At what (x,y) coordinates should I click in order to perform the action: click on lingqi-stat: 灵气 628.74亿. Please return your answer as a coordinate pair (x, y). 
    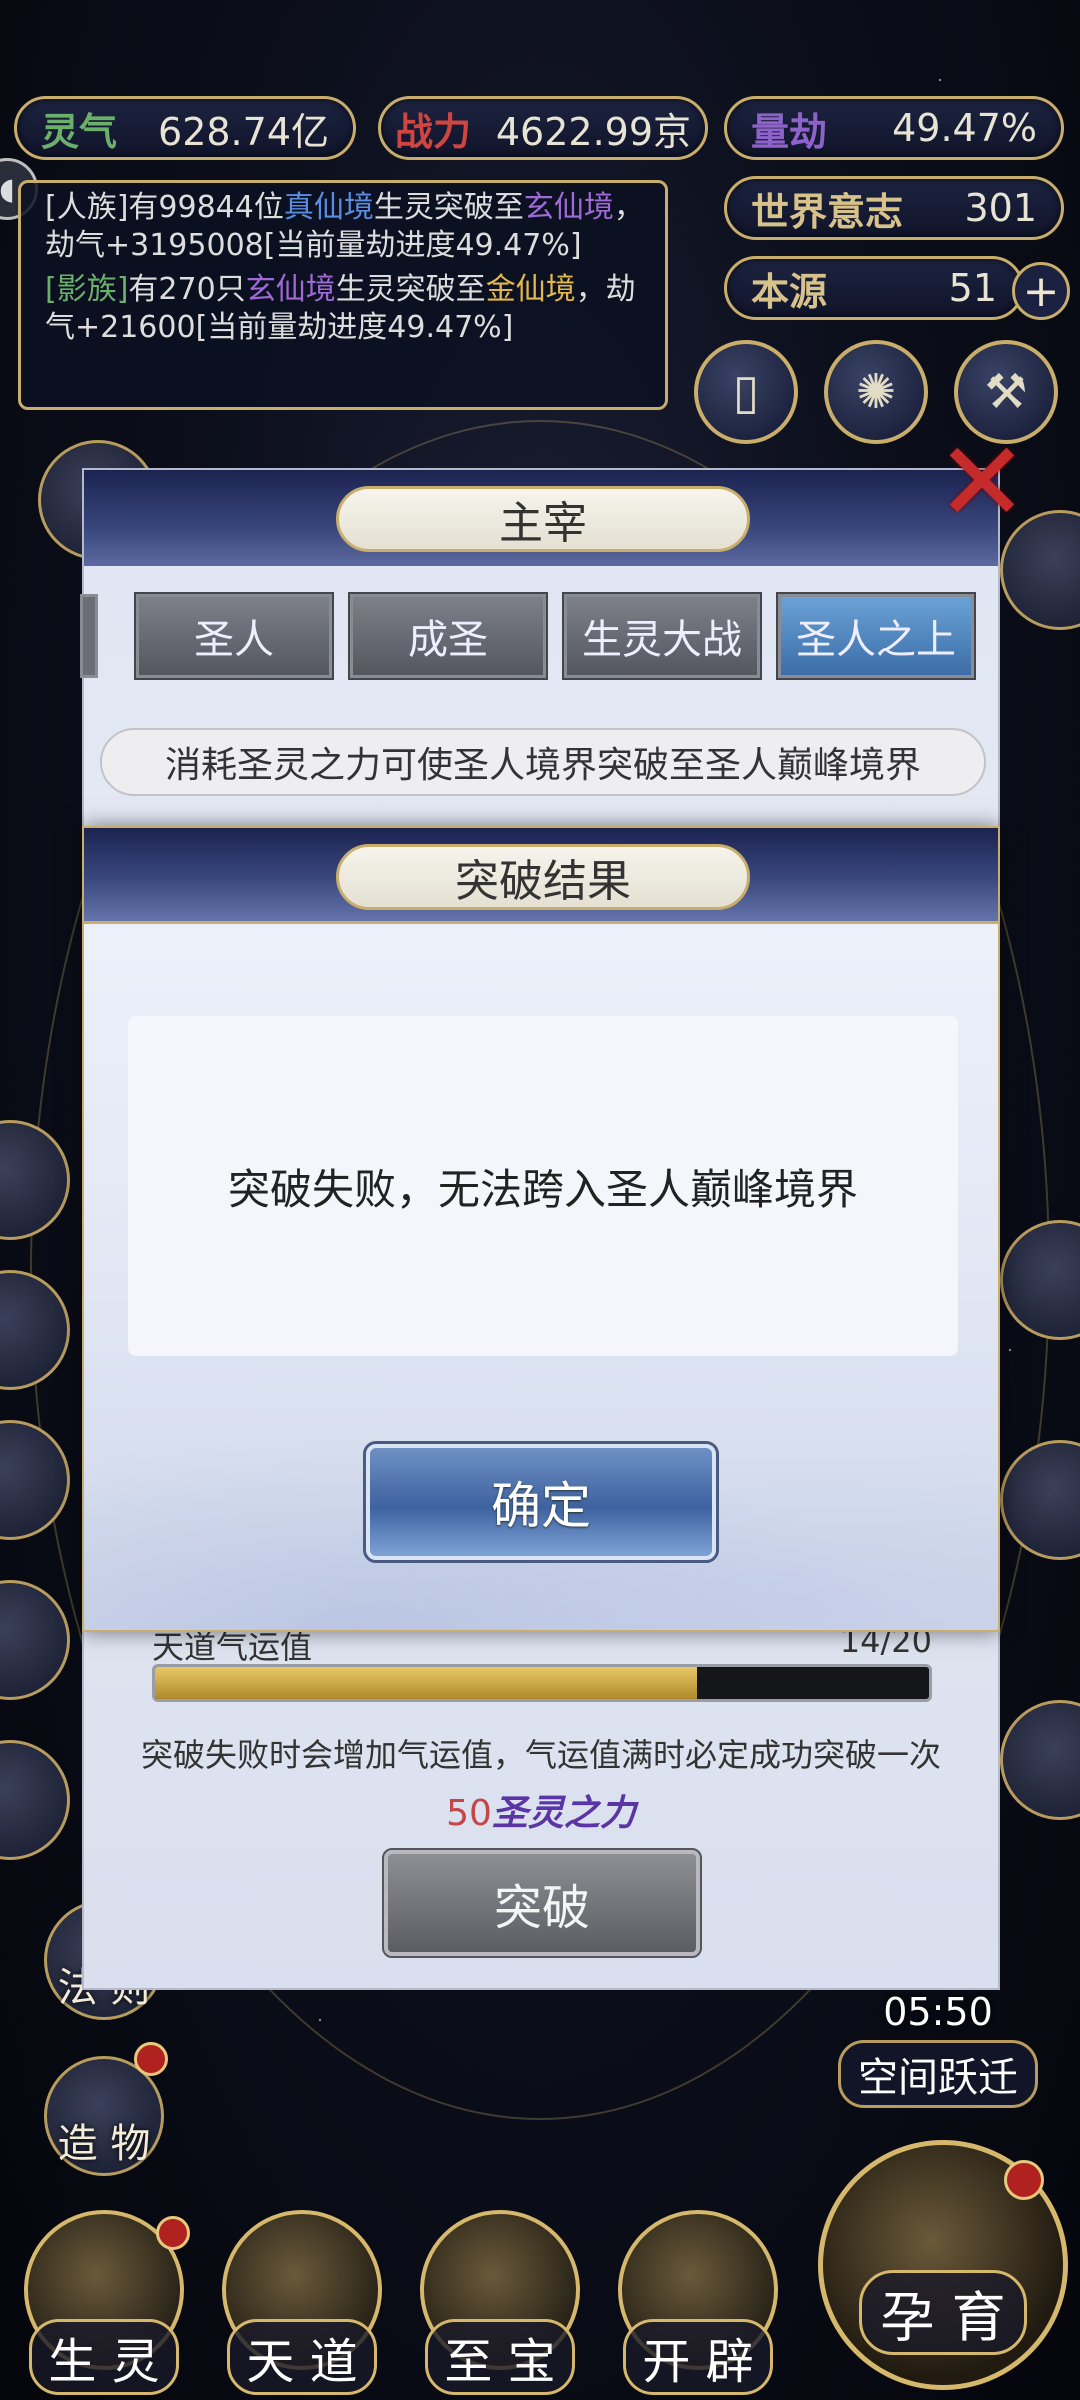
    Looking at the image, I should click on (185, 128).